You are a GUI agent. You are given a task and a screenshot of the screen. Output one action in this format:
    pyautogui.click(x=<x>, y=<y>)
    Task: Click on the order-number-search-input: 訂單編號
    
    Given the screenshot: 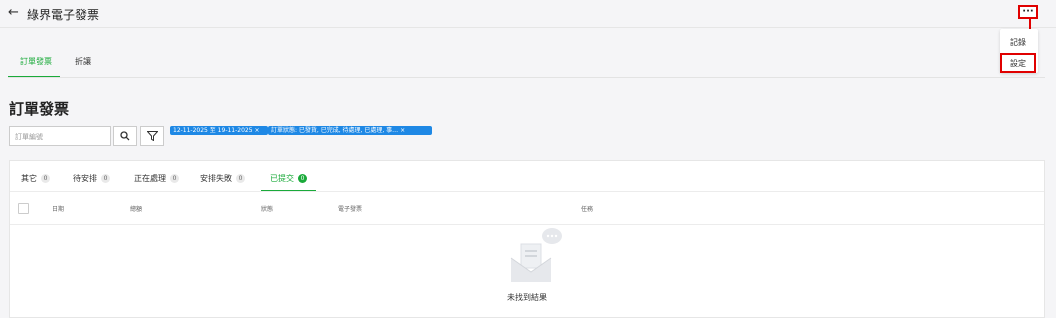 What is the action you would take?
    pyautogui.click(x=60, y=136)
    